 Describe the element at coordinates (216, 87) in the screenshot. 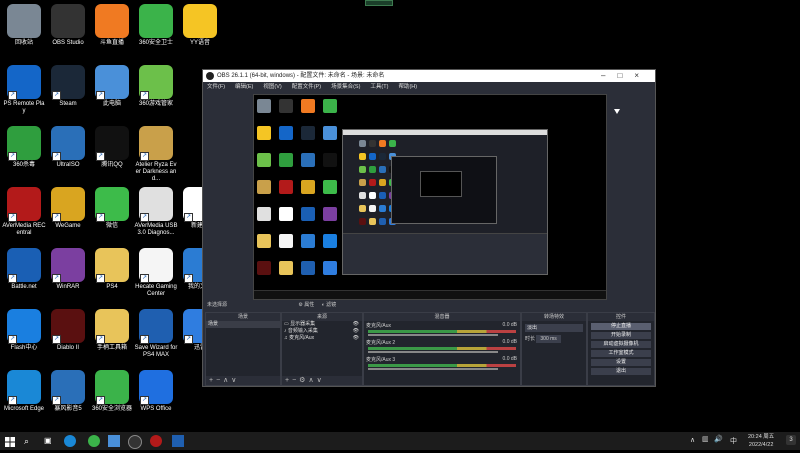

I see `menu-item: 文件(F)` at that location.